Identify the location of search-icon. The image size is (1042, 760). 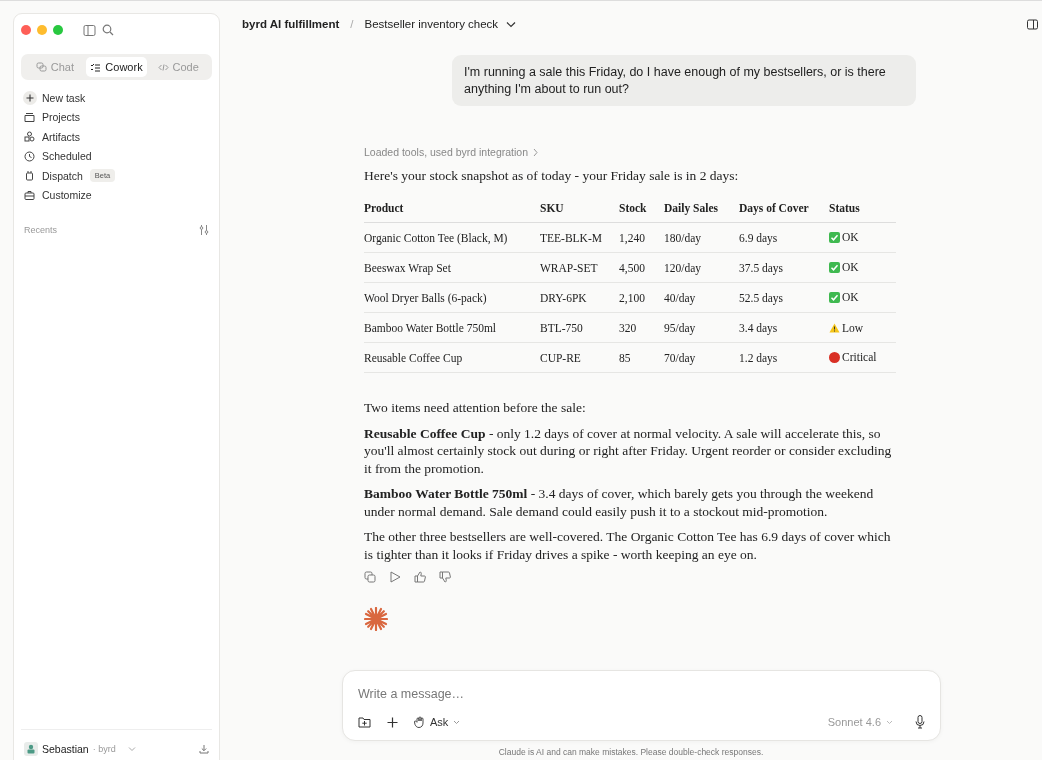
(108, 30).